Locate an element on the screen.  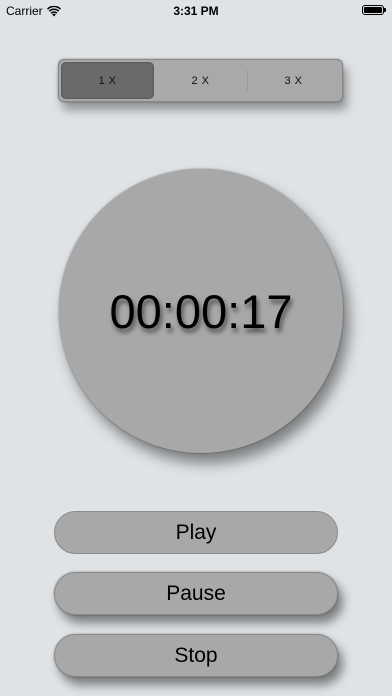
speed-option-1x: 1 X is located at coordinates (107, 80).